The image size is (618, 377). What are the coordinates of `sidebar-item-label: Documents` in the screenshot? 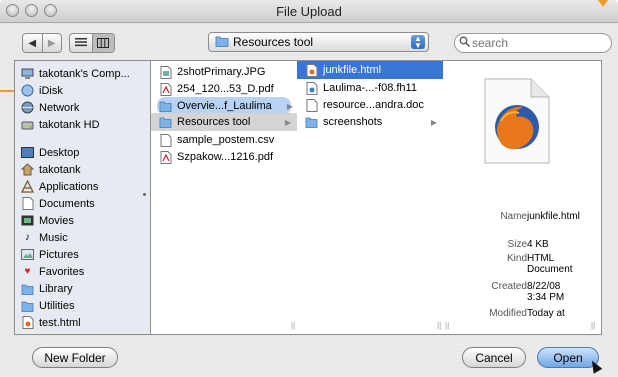 It's located at (67, 203).